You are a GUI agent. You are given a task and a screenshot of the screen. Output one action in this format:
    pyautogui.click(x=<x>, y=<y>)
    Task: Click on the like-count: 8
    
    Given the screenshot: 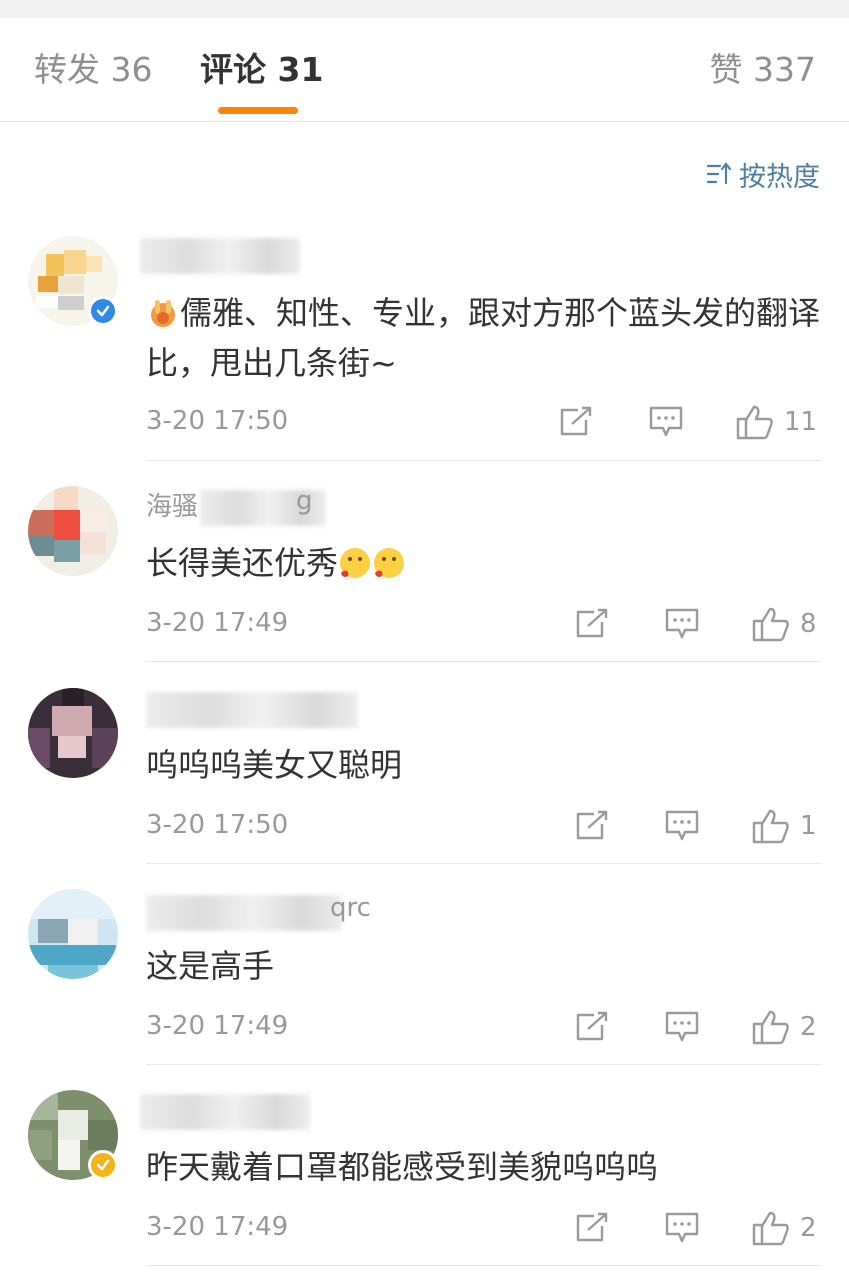 What is the action you would take?
    pyautogui.click(x=808, y=624)
    